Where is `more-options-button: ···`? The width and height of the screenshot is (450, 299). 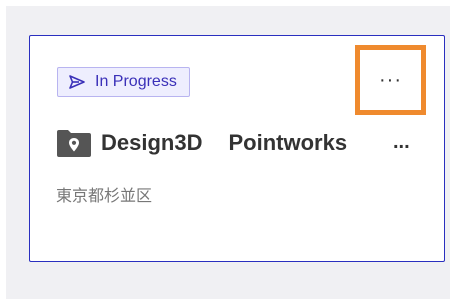 more-options-button: ··· is located at coordinates (390, 80).